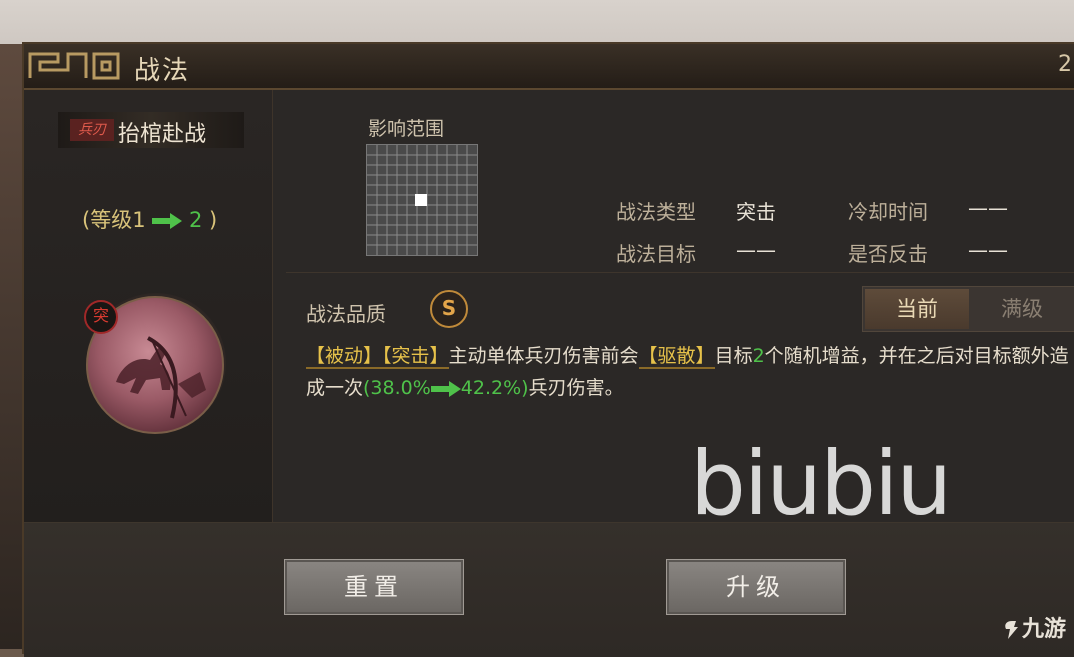  What do you see at coordinates (162, 134) in the screenshot?
I see `skill-name: 抬棺赴战` at bounding box center [162, 134].